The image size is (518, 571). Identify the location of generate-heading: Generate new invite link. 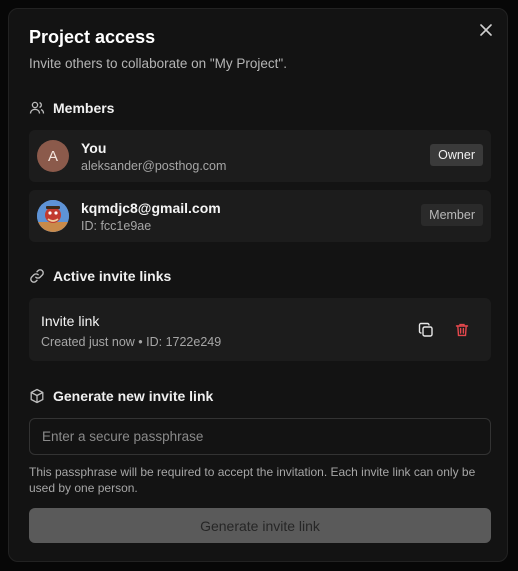
(121, 396).